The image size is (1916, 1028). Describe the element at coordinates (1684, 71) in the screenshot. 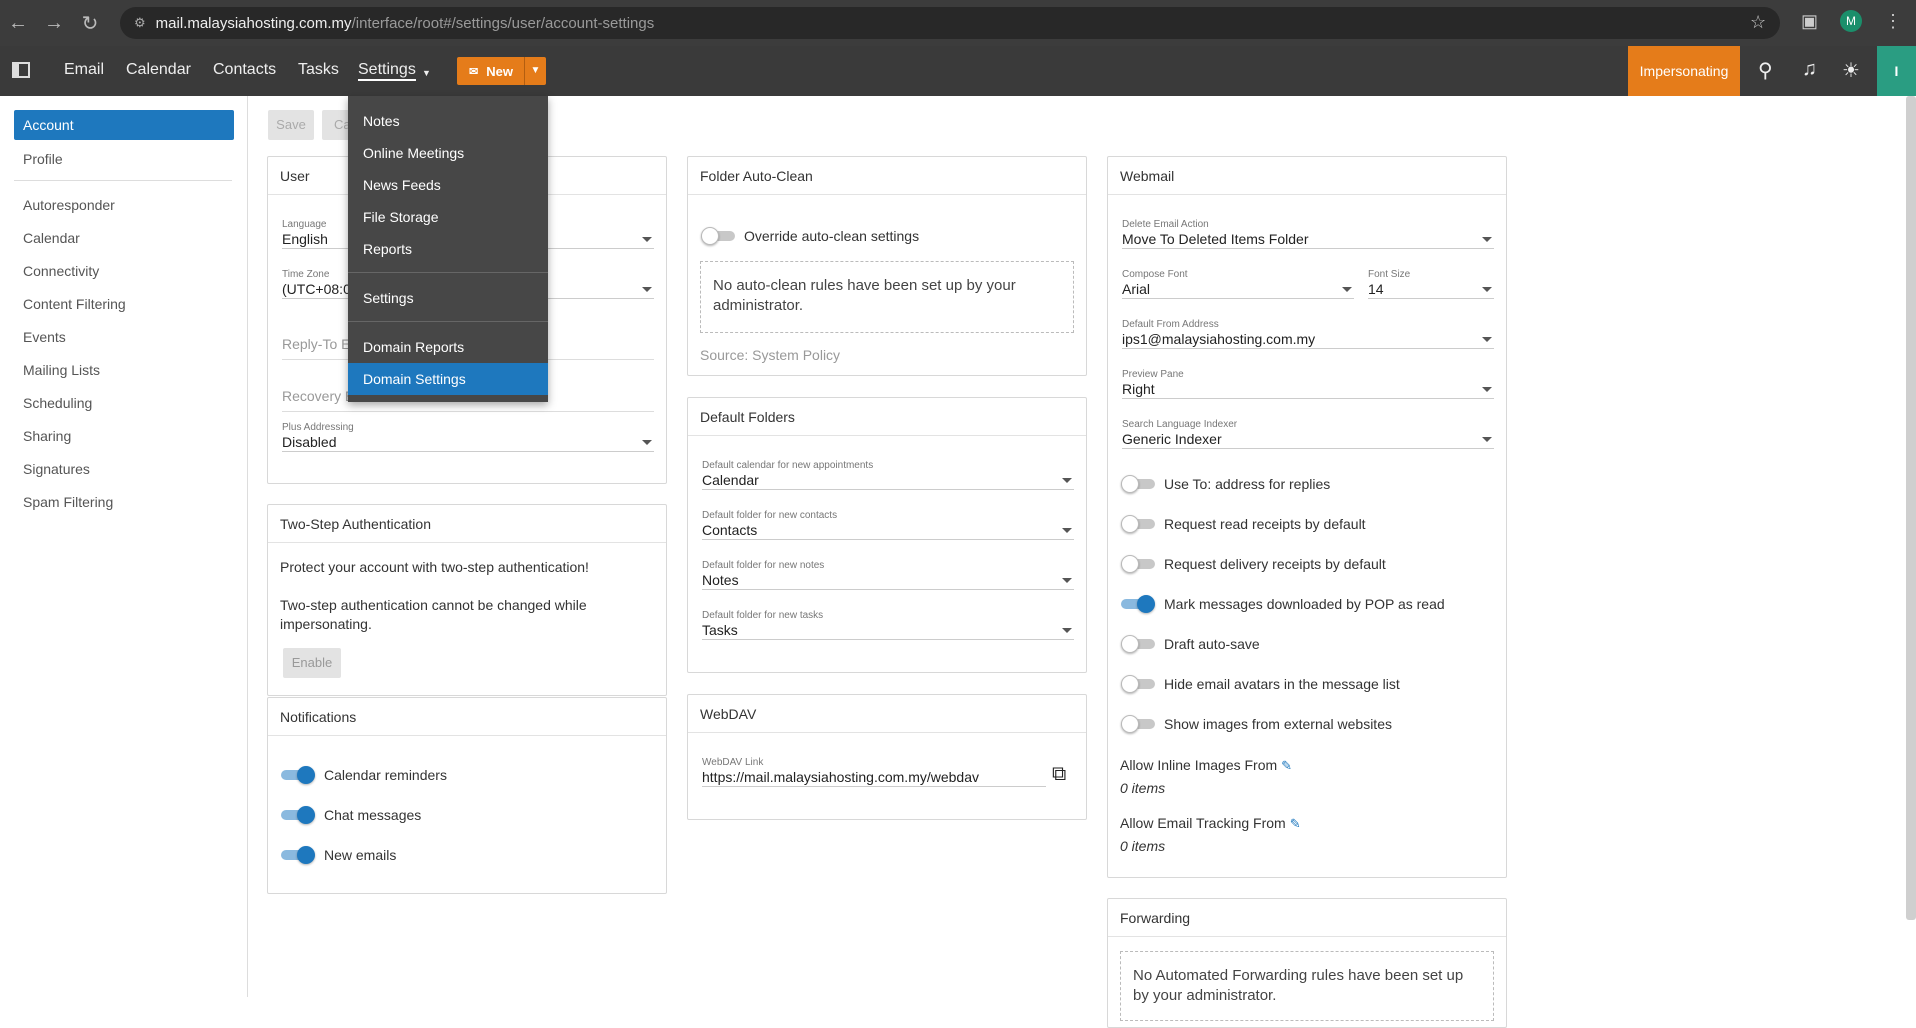

I see `impersonating-badge: Impersonating` at that location.